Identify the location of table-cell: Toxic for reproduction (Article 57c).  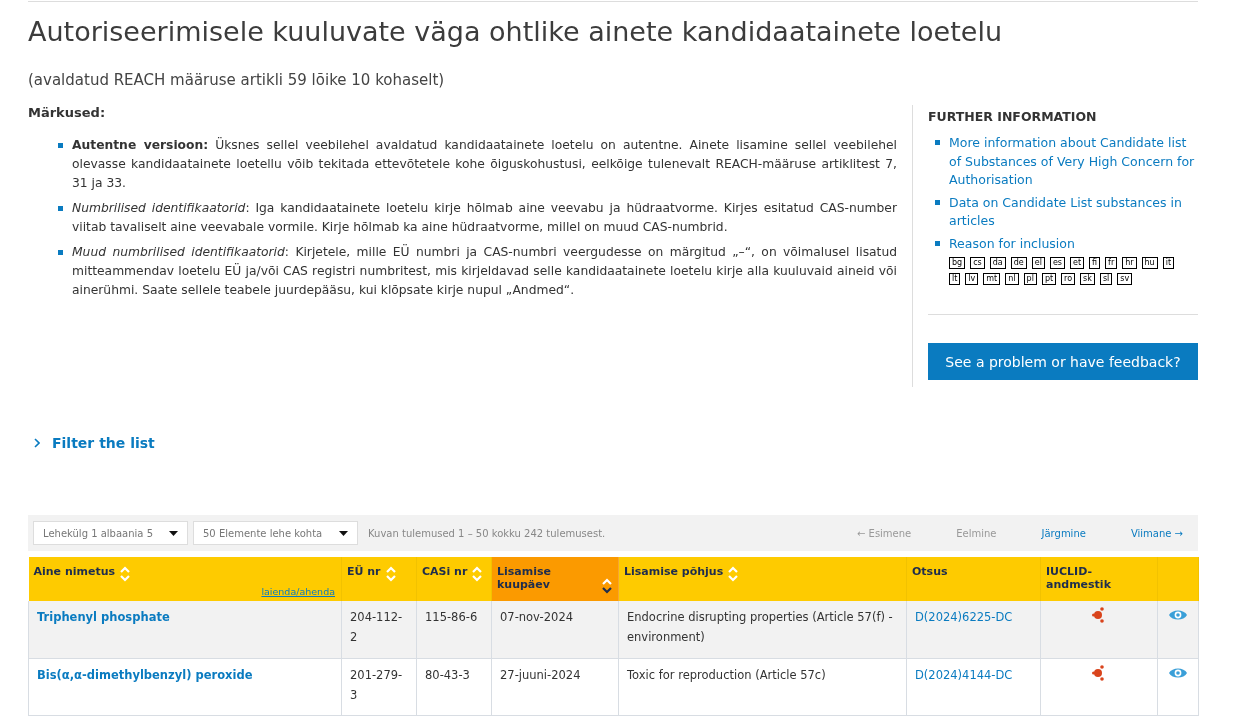
(726, 674).